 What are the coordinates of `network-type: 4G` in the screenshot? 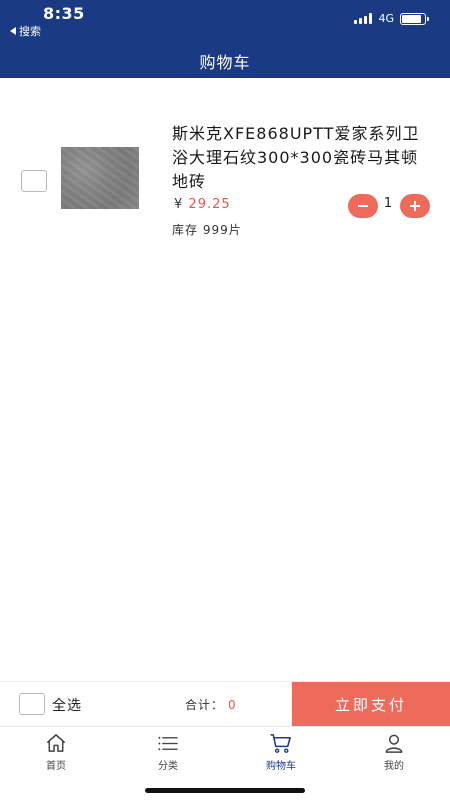 It's located at (386, 18).